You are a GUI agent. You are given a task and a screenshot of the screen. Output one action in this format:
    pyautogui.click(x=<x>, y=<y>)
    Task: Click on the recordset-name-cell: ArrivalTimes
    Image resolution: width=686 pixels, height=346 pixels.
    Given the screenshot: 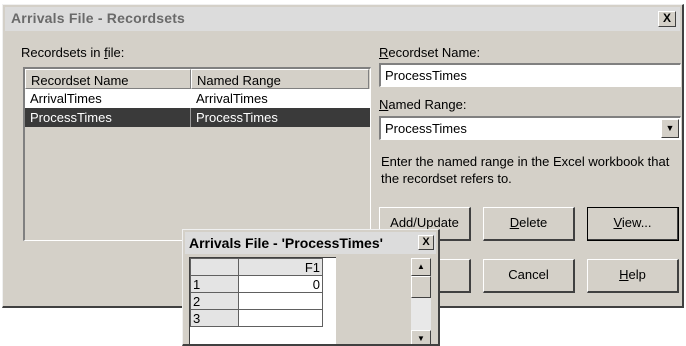 What is the action you would take?
    pyautogui.click(x=66, y=98)
    